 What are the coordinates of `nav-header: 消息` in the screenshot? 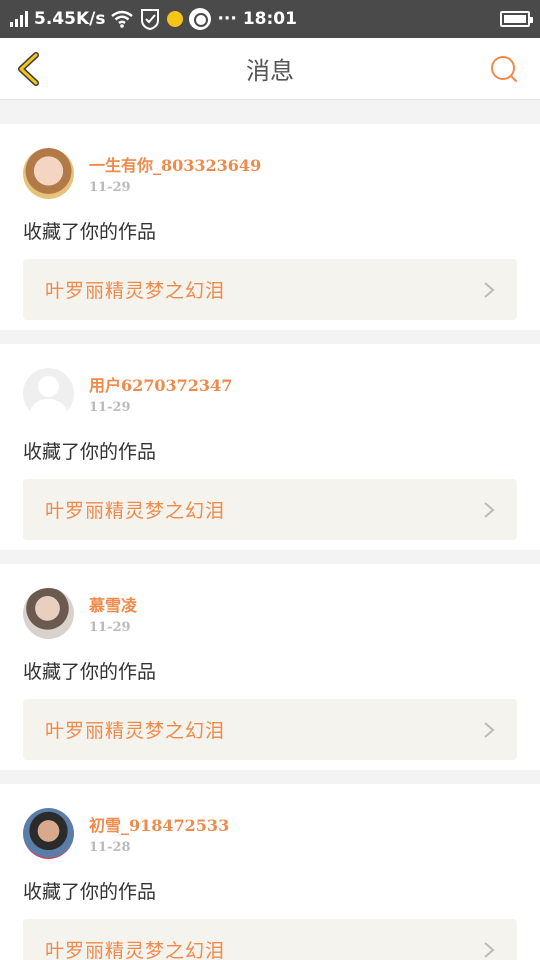 It's located at (270, 69).